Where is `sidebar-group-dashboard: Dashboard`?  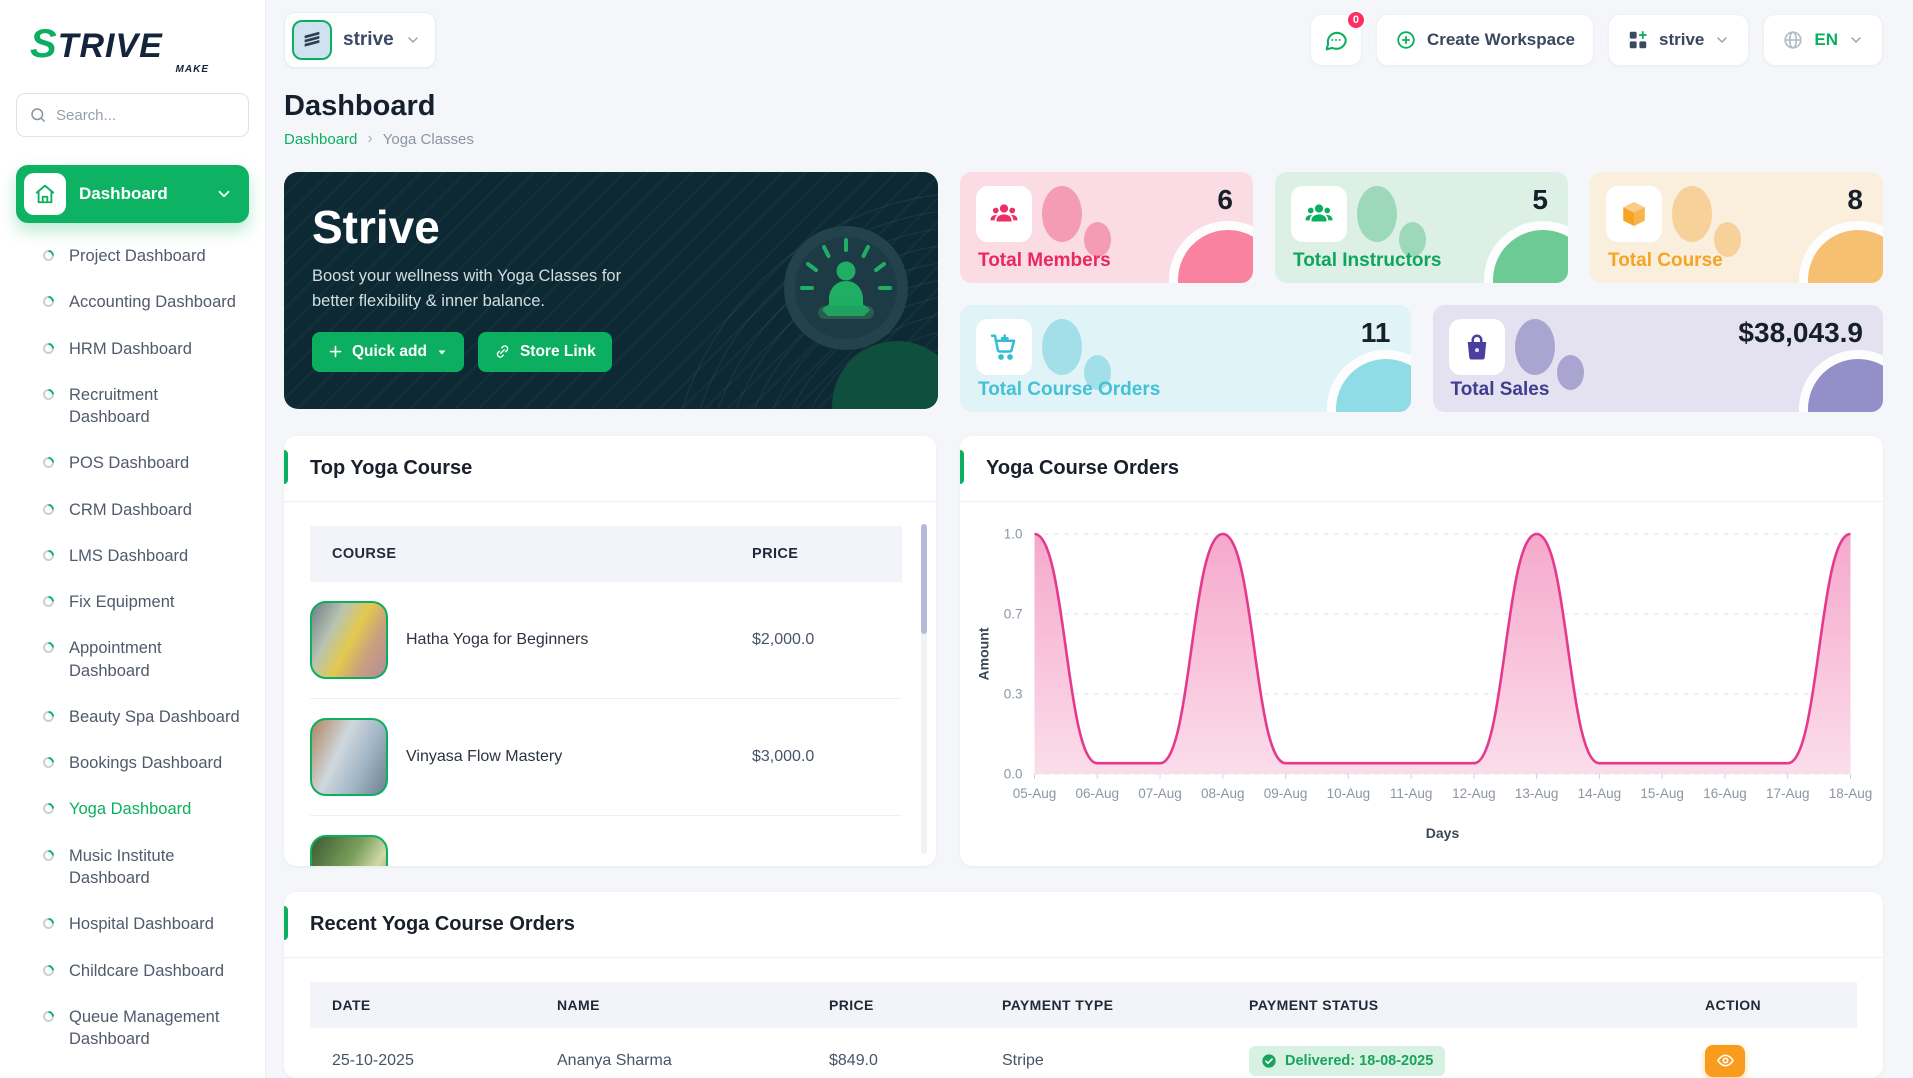
sidebar-group-dashboard: Dashboard is located at coordinates (132, 194).